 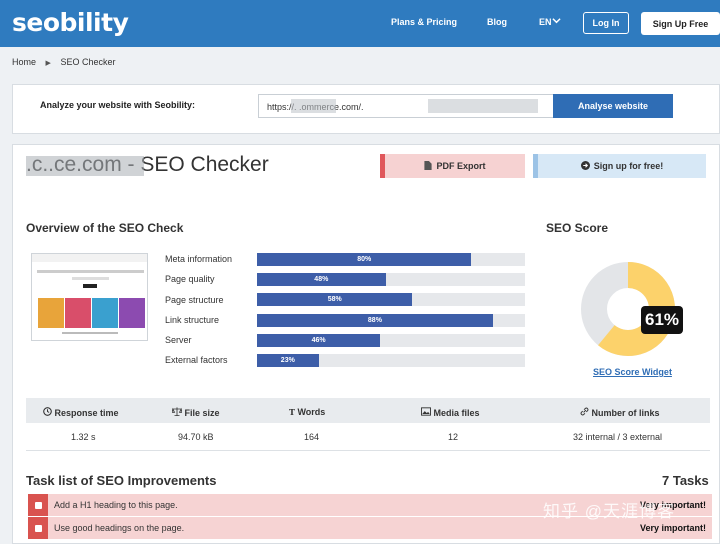 I want to click on progress-fill: 80%, so click(x=364, y=259).